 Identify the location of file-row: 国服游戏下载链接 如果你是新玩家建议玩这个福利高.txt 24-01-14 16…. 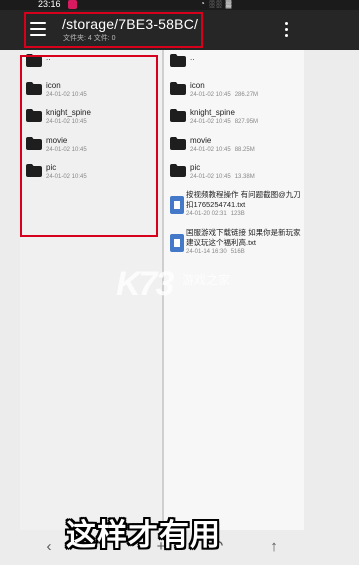
(234, 245).